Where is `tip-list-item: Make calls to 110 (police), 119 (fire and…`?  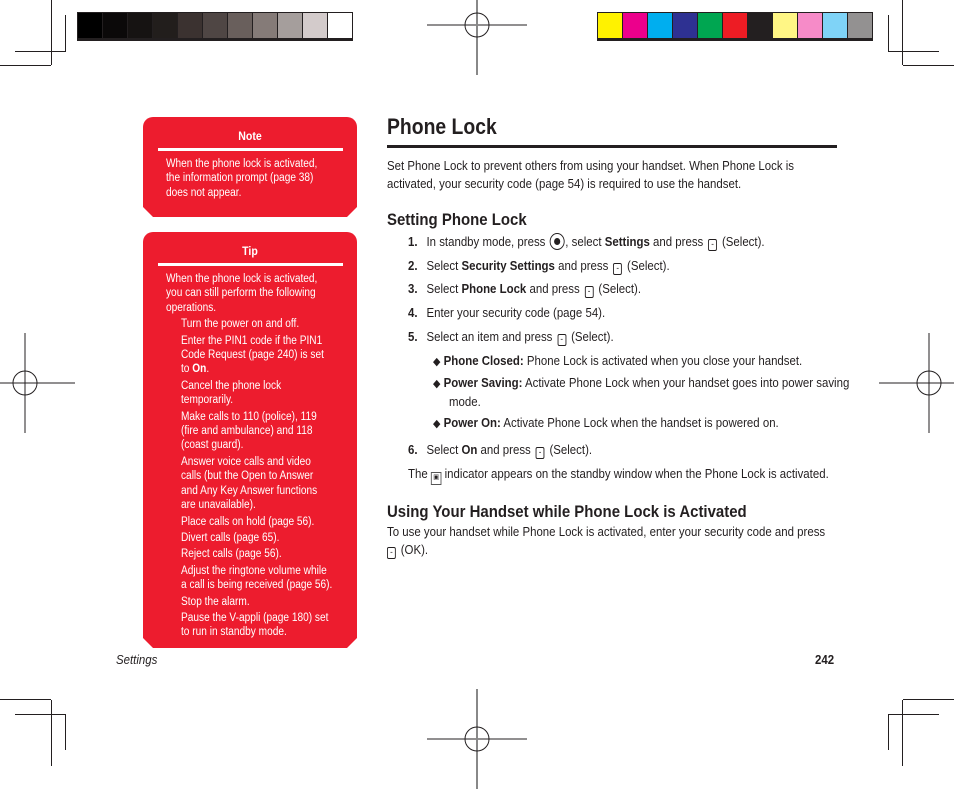
tip-list-item: Make calls to 110 (police), 119 (fire and… is located at coordinates (263, 431).